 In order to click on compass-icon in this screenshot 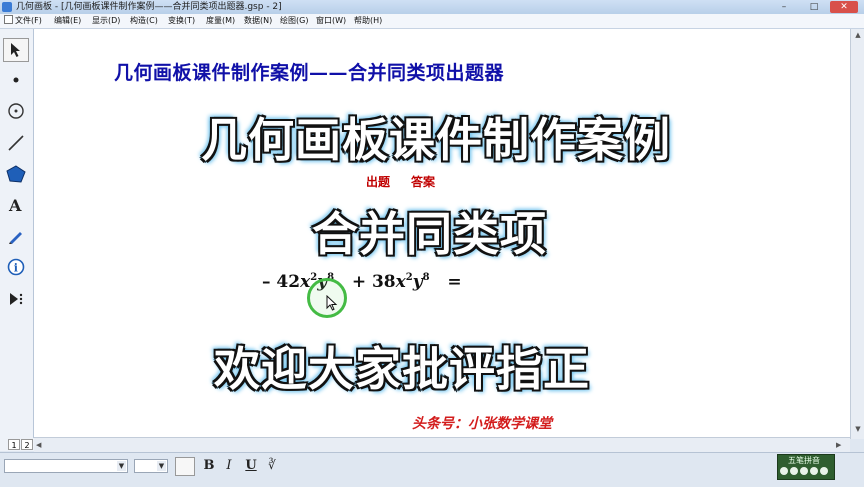, I will do `click(16, 111)`.